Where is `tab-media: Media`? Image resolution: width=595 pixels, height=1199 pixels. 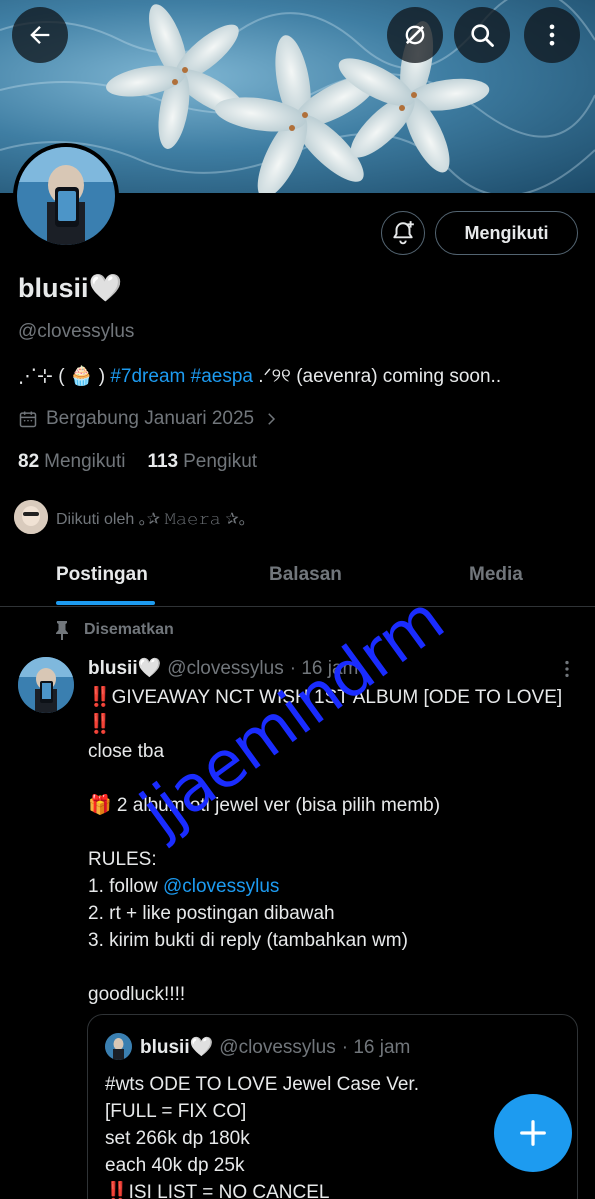
tab-media: Media is located at coordinates (496, 575).